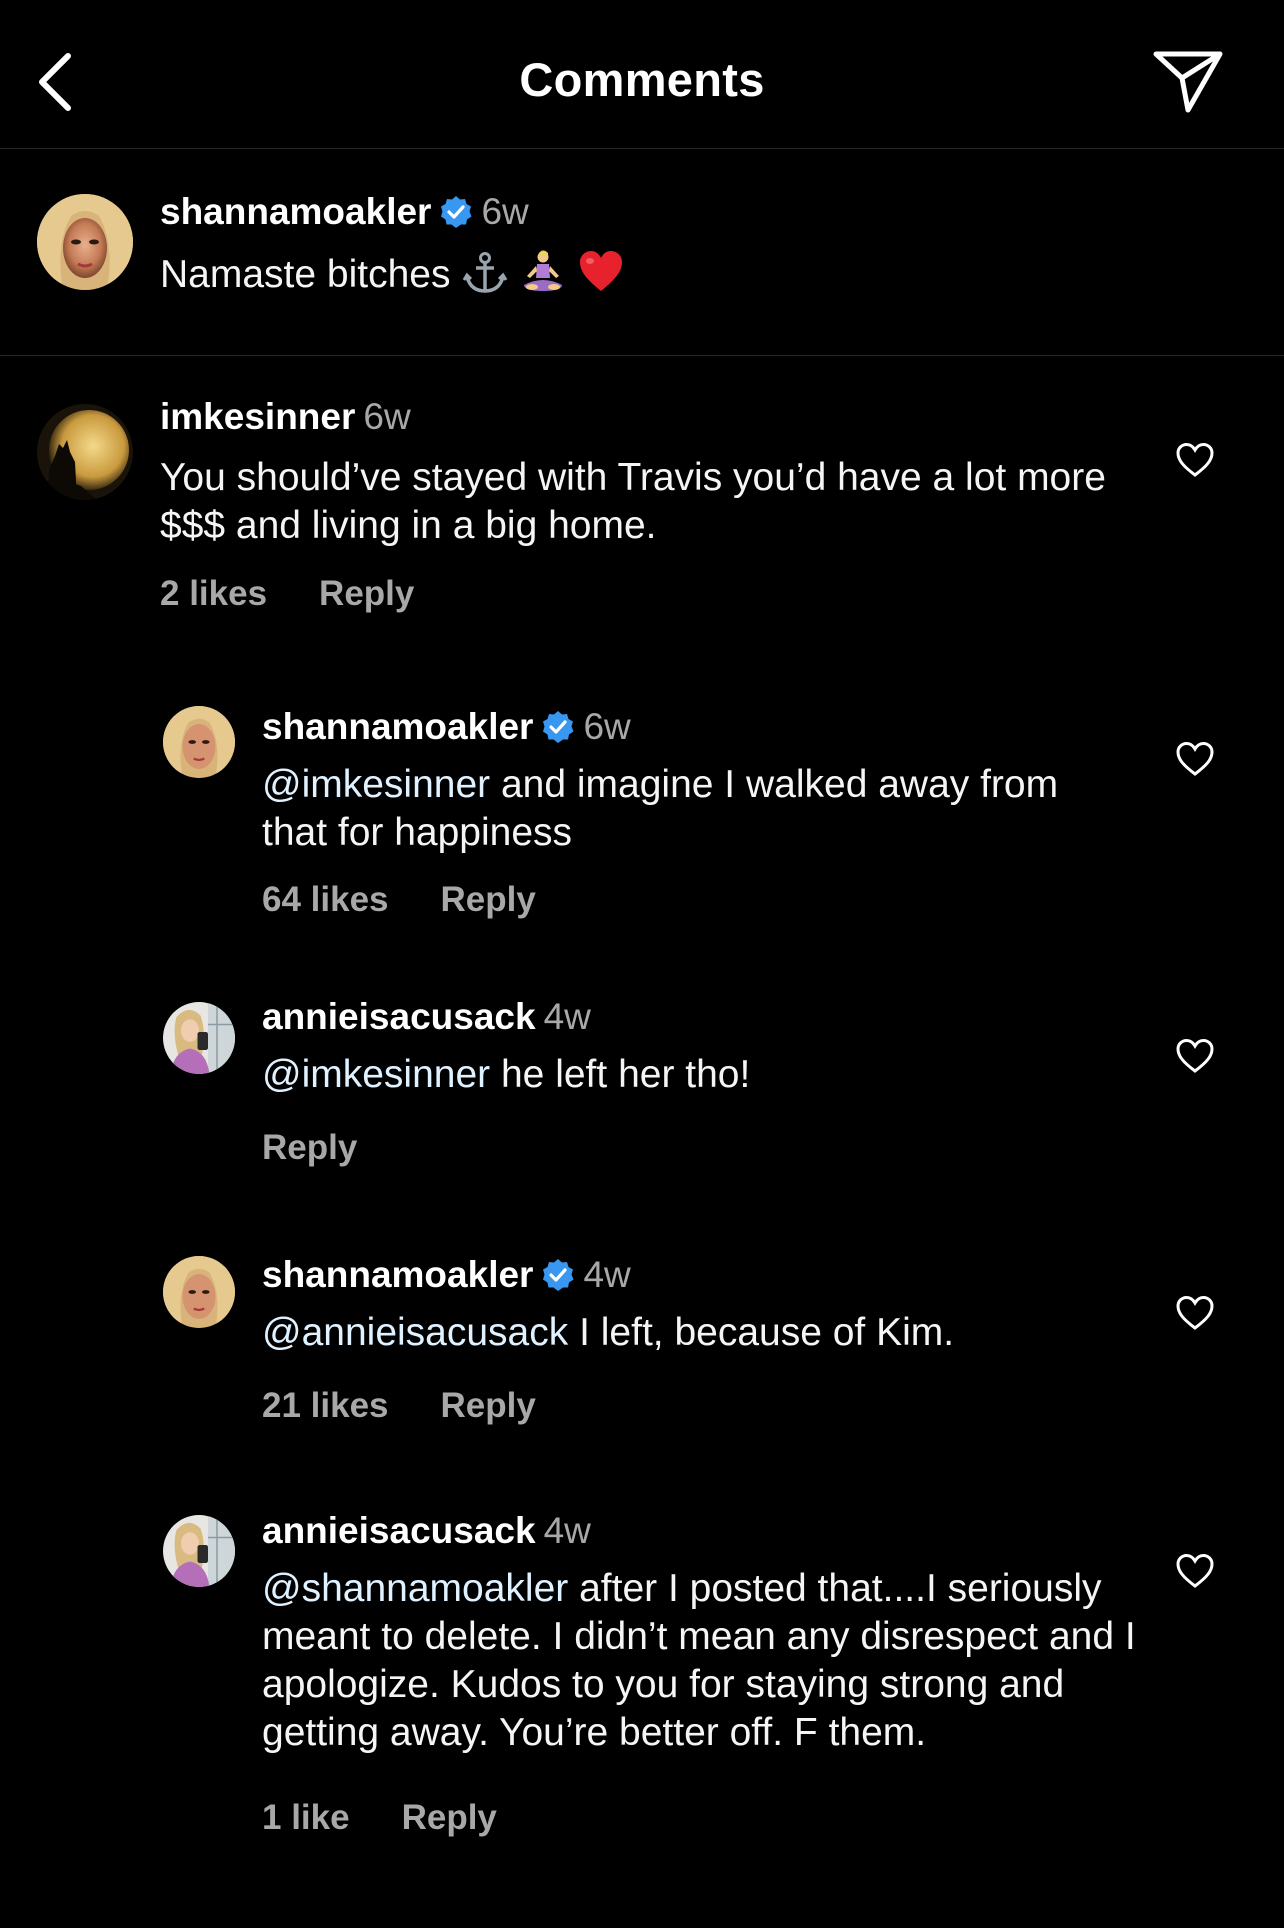 The height and width of the screenshot is (1928, 1284). I want to click on likes-count: 1 like, so click(306, 1817).